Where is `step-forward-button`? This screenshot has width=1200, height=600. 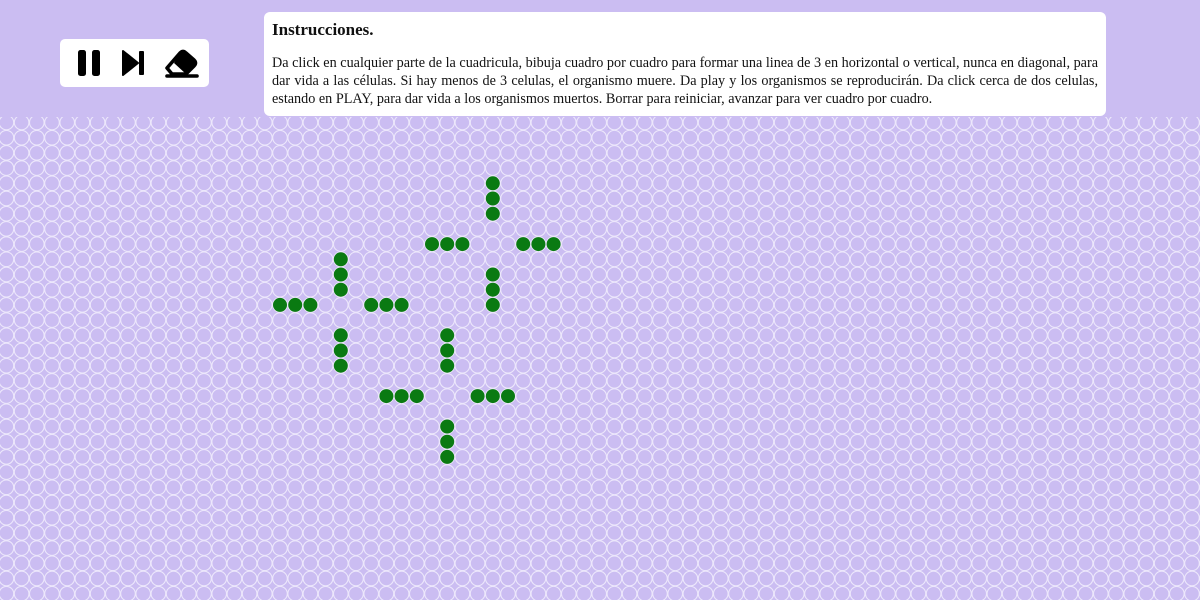 step-forward-button is located at coordinates (134, 63).